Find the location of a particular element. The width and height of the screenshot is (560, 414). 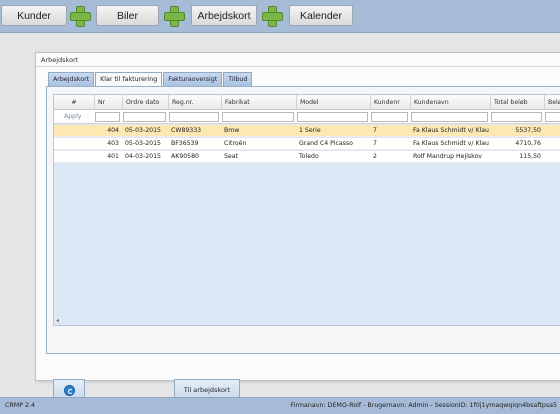

column-header-model: Model is located at coordinates (333, 102).